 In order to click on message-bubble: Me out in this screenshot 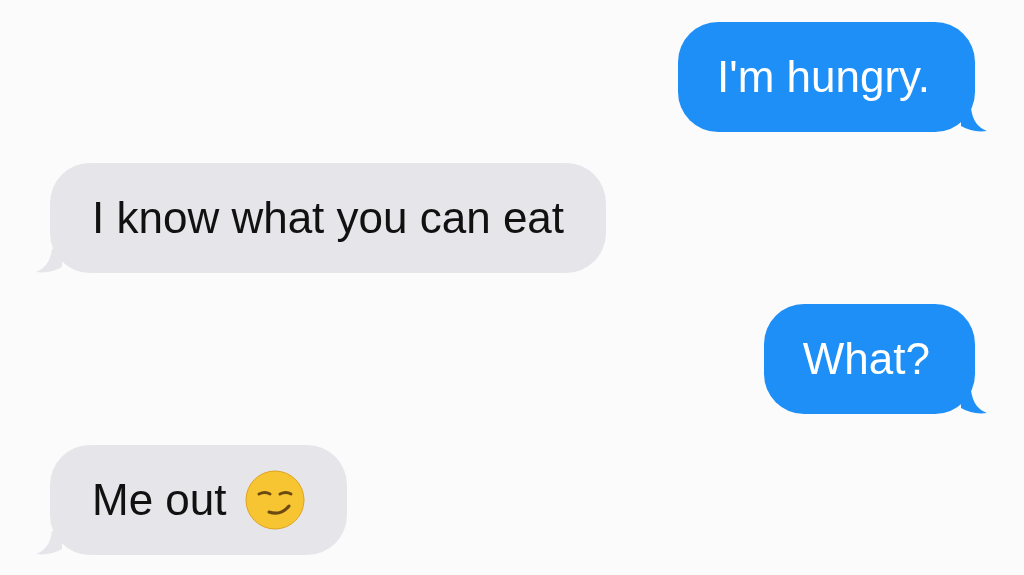, I will do `click(198, 500)`.